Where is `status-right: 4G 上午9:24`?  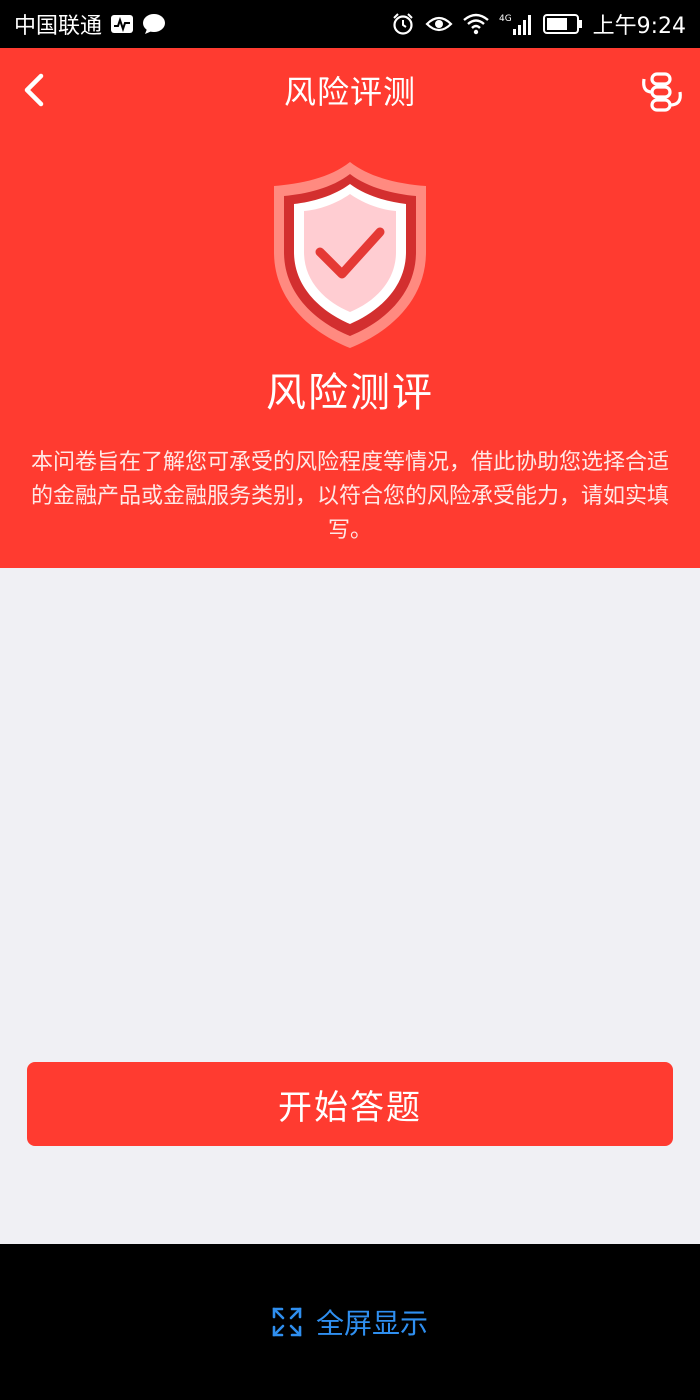
status-right: 4G 上午9:24 is located at coordinates (538, 24).